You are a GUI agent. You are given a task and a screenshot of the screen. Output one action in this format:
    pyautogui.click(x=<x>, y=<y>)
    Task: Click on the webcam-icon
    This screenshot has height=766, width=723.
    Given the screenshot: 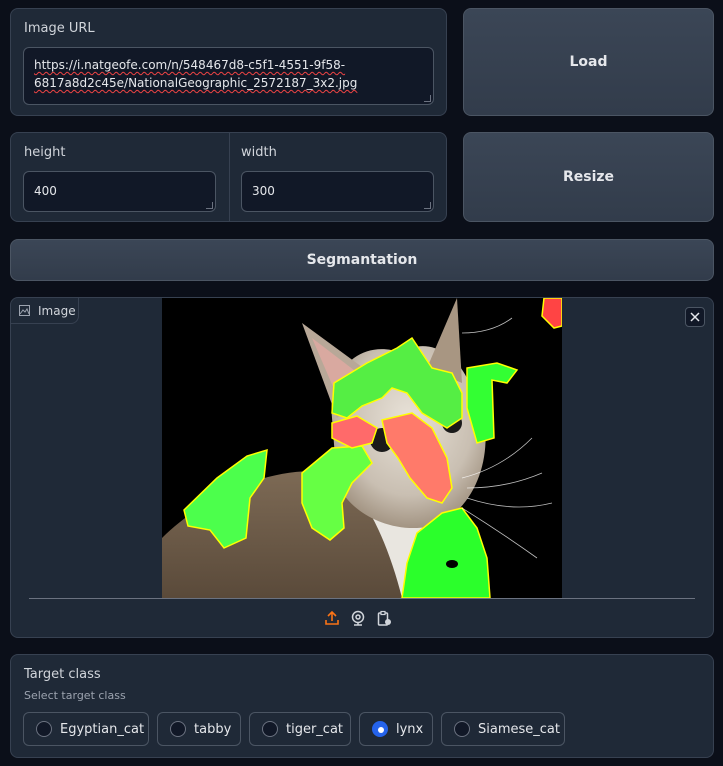 What is the action you would take?
    pyautogui.click(x=358, y=618)
    